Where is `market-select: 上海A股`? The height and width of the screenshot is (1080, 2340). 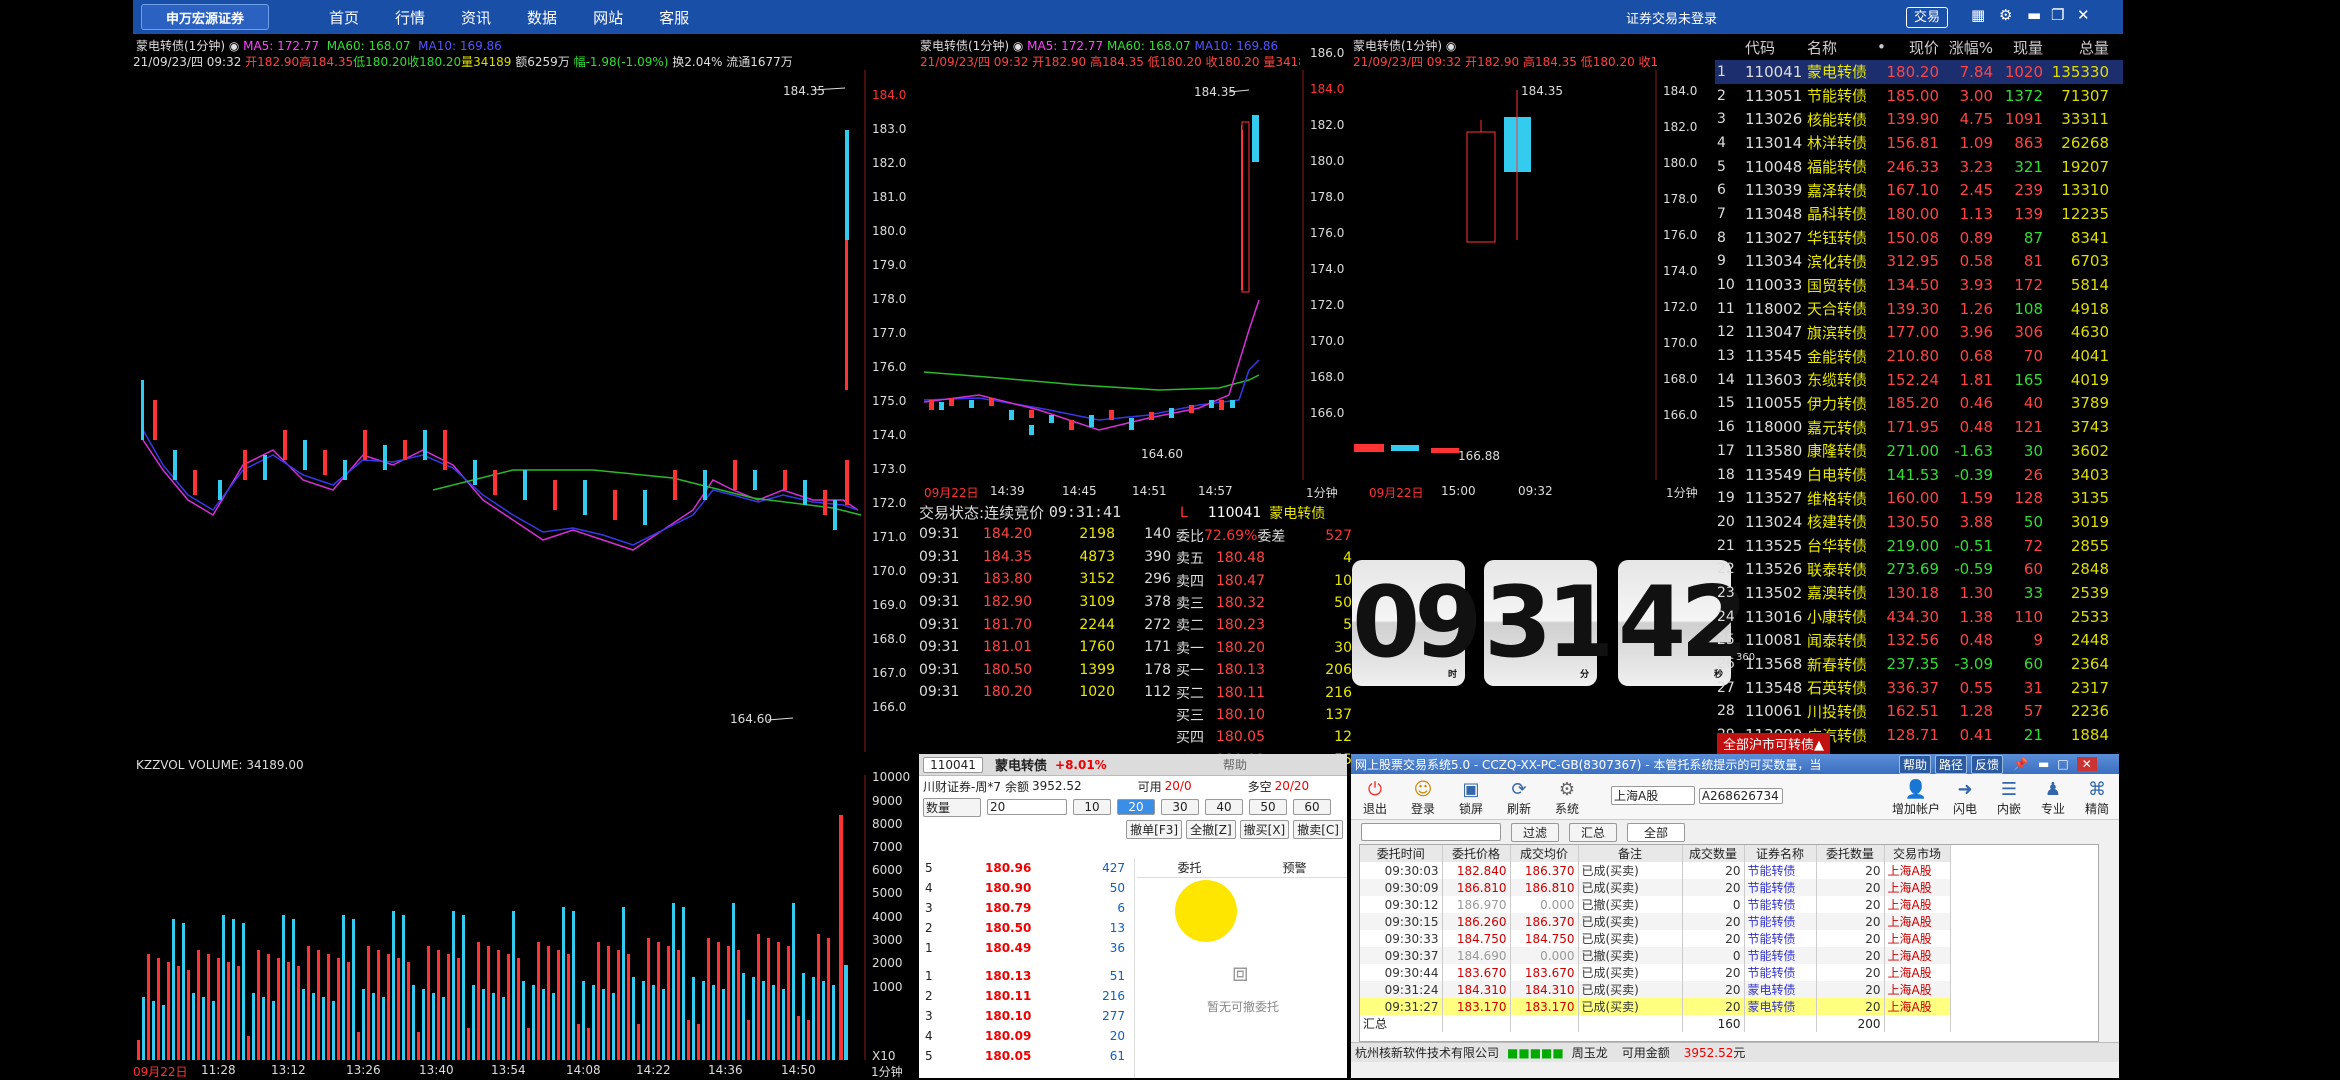
market-select: 上海A股 is located at coordinates (1653, 795).